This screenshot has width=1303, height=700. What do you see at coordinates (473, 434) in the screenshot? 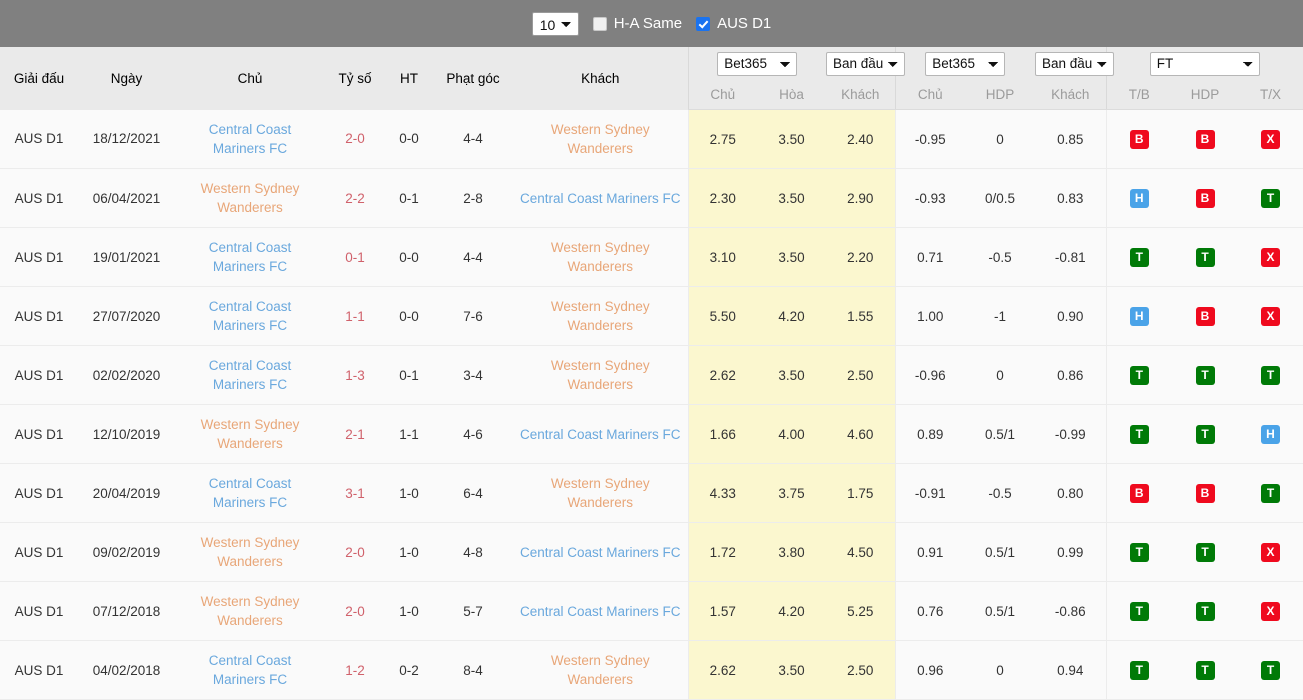
I see `cell-corner: 4-6` at bounding box center [473, 434].